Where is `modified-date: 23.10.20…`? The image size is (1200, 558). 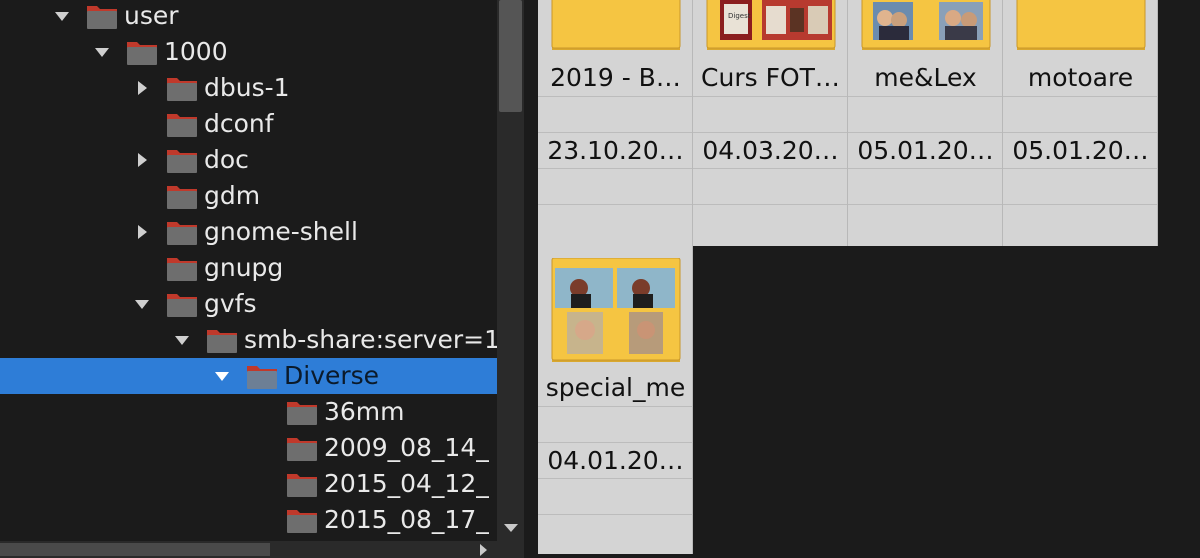 modified-date: 23.10.20… is located at coordinates (615, 150).